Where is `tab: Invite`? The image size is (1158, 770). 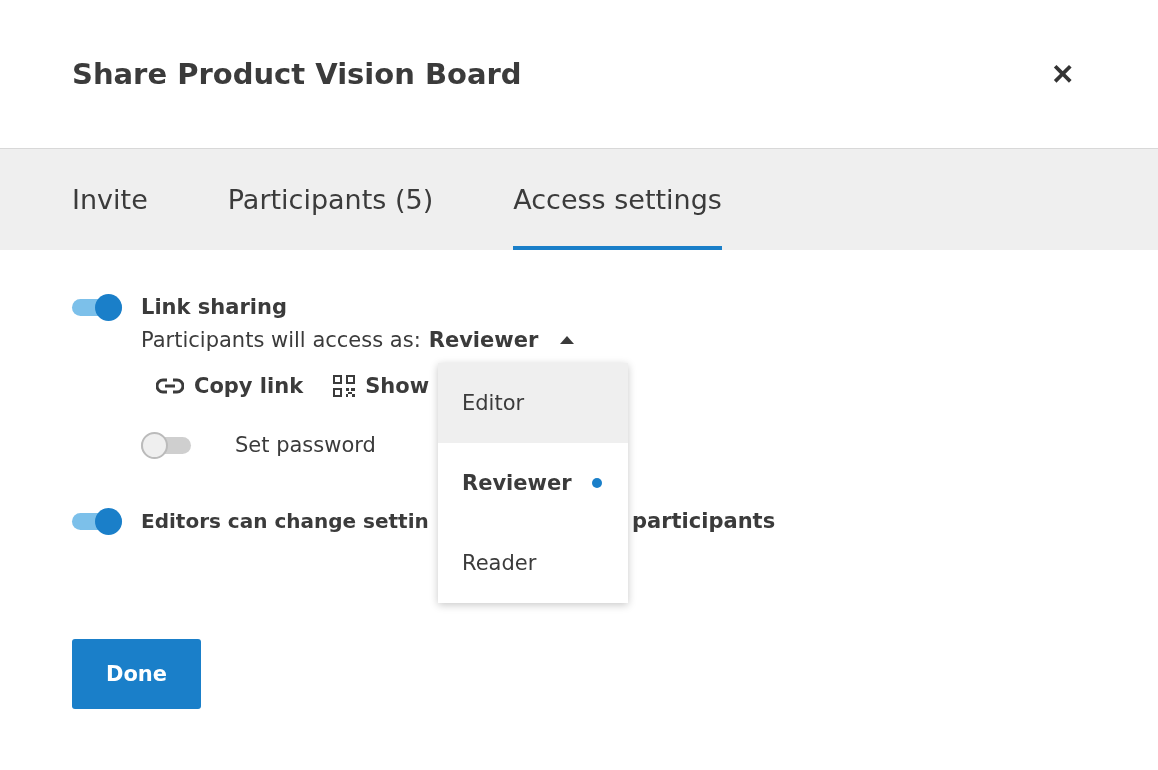
tab: Invite is located at coordinates (110, 199).